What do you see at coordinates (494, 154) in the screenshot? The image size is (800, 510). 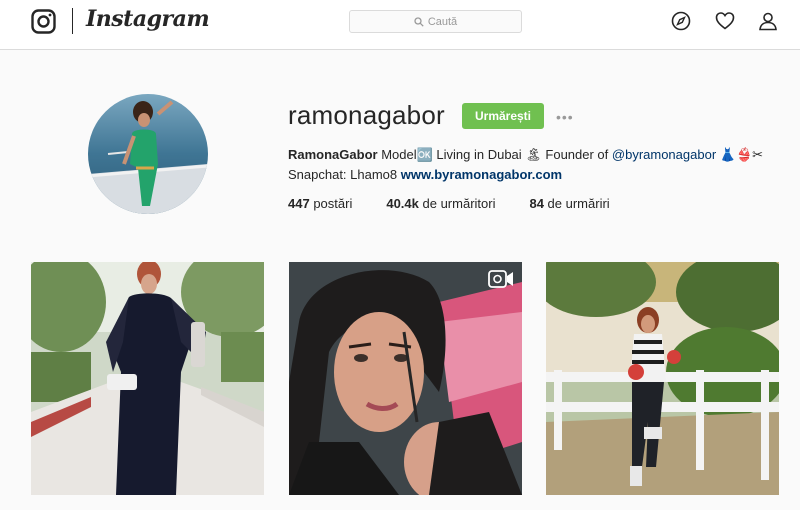 I see `bio-text: Model🆗 Living in Dubai 🏝 Founder of` at bounding box center [494, 154].